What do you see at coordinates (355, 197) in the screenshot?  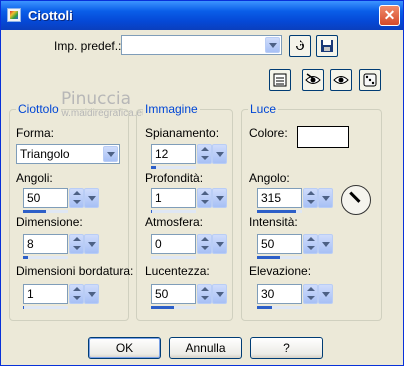 I see `angle-dial-needle` at bounding box center [355, 197].